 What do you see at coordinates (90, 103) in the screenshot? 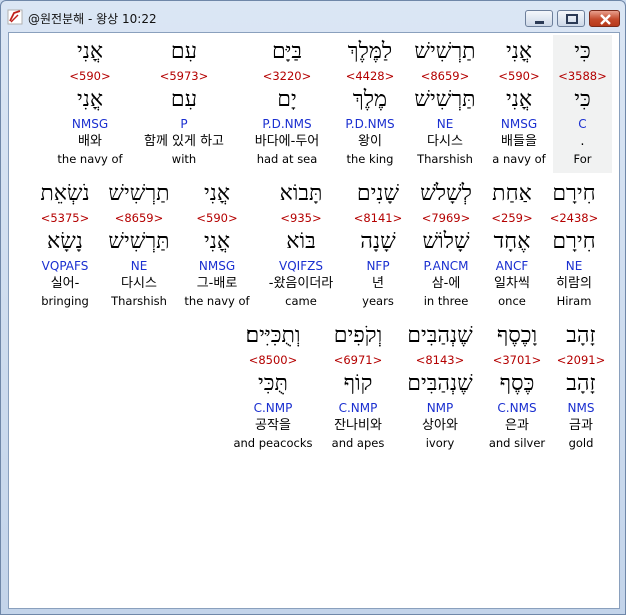
I see `word-cell: אֳנִי <590> אֳנִי NMSG 배와 the navy of` at bounding box center [90, 103].